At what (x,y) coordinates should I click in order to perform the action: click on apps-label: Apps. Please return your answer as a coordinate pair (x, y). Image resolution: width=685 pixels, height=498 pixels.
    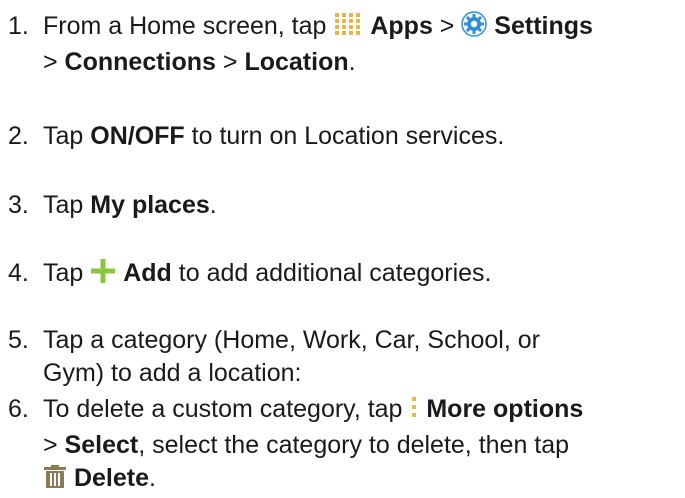
    Looking at the image, I should click on (401, 26).